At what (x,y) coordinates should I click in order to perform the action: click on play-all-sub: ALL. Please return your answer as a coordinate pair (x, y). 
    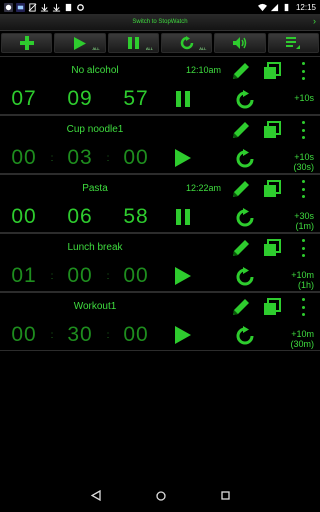
    Looking at the image, I should click on (96, 48).